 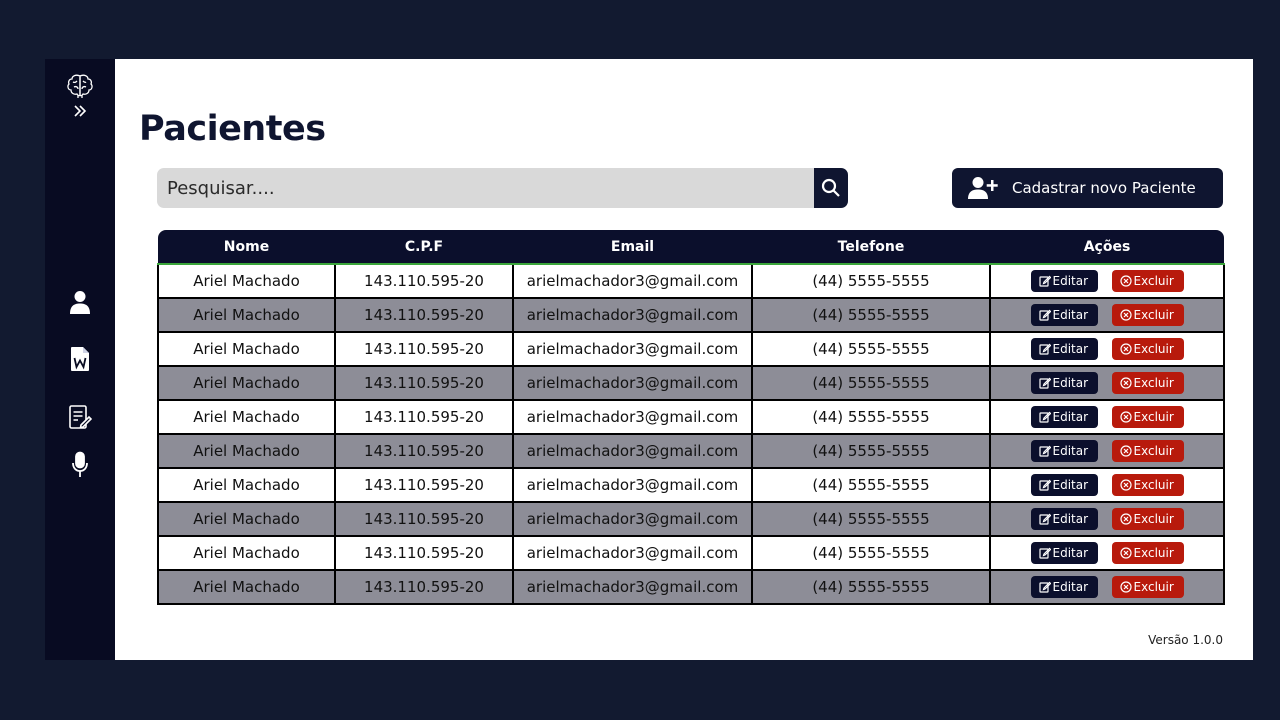 I want to click on notes-edit-icon, so click(x=80, y=417).